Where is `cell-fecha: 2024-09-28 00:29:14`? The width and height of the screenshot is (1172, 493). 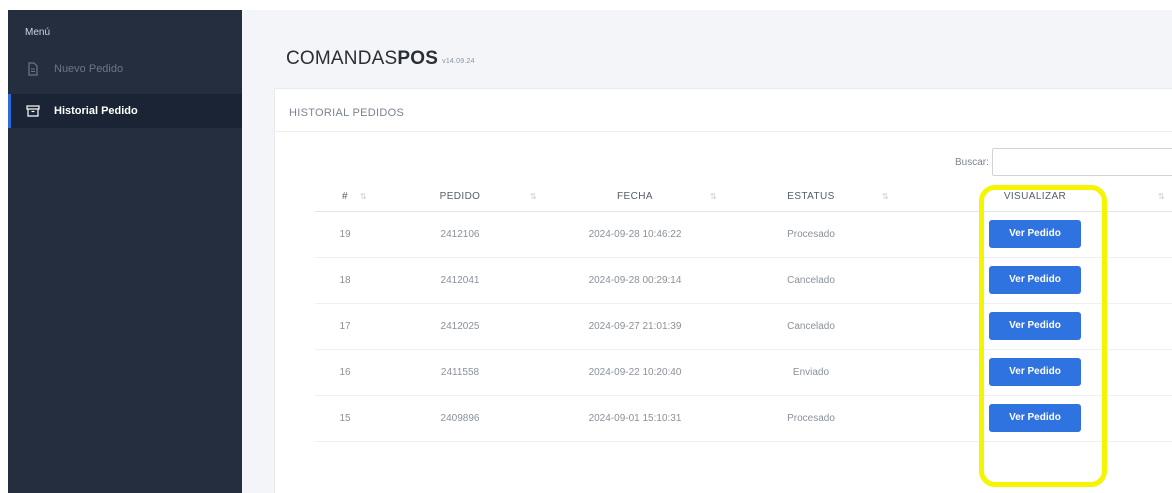 cell-fecha: 2024-09-28 00:29:14 is located at coordinates (635, 280).